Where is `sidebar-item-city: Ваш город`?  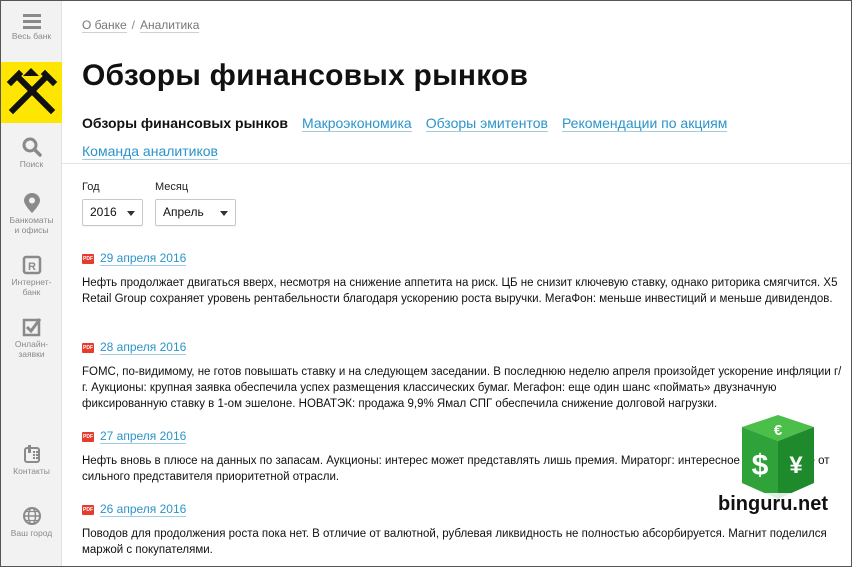
sidebar-item-city: Ваш город is located at coordinates (31, 522).